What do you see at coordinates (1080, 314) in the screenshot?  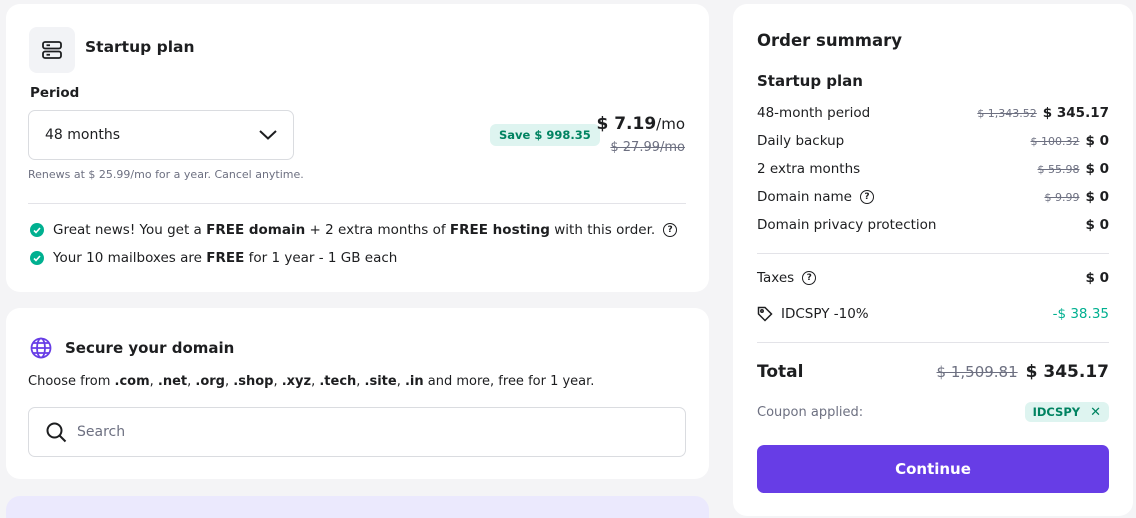 I see `coupon-discount: -$ 38.35` at bounding box center [1080, 314].